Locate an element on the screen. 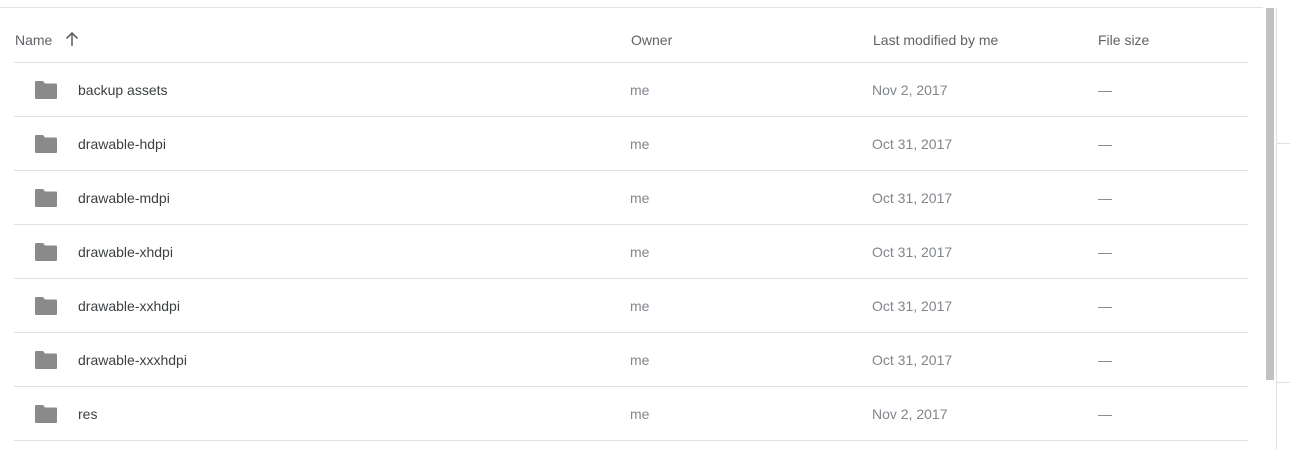 The width and height of the screenshot is (1290, 450). table-header-row: Name Owner Last modified by me File size is located at coordinates (631, 35).